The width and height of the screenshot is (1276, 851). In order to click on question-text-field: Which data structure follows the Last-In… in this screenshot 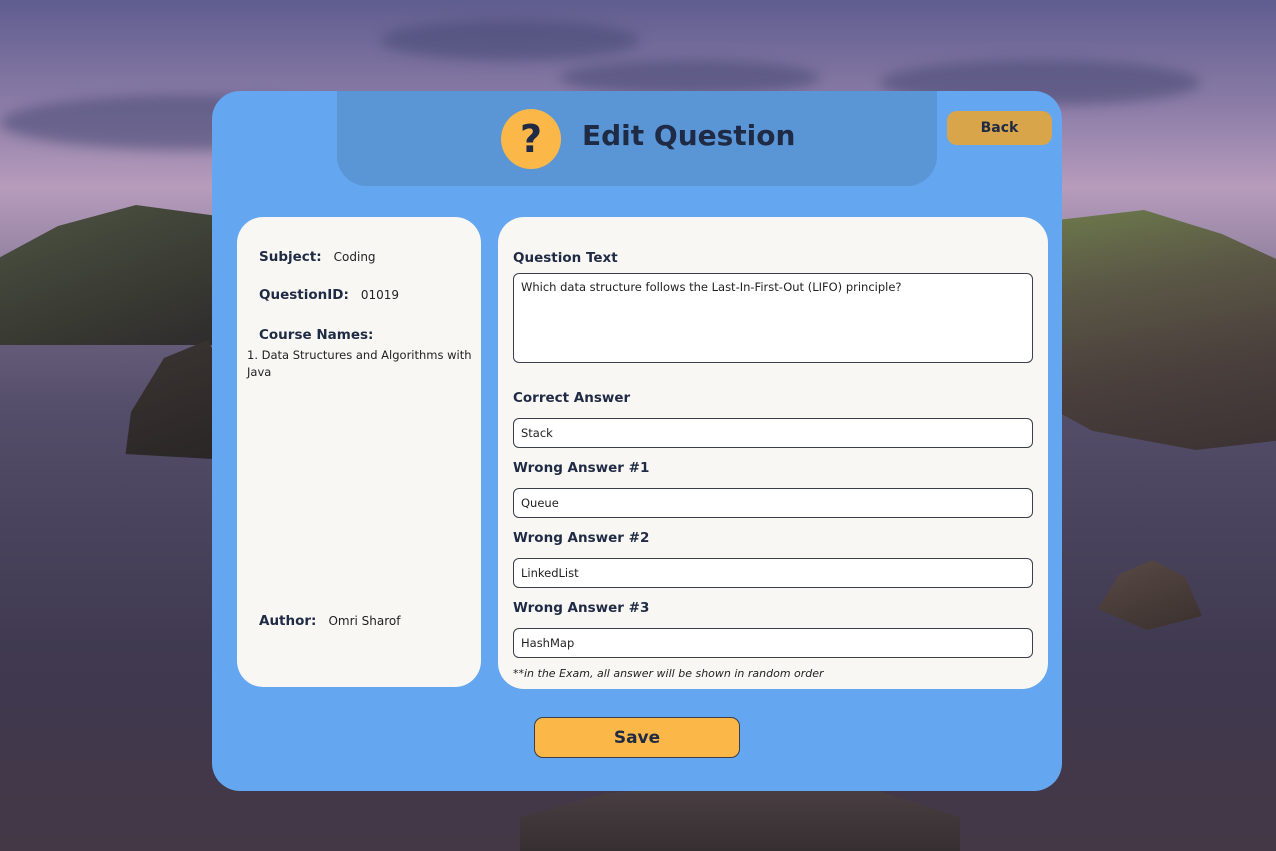, I will do `click(773, 318)`.